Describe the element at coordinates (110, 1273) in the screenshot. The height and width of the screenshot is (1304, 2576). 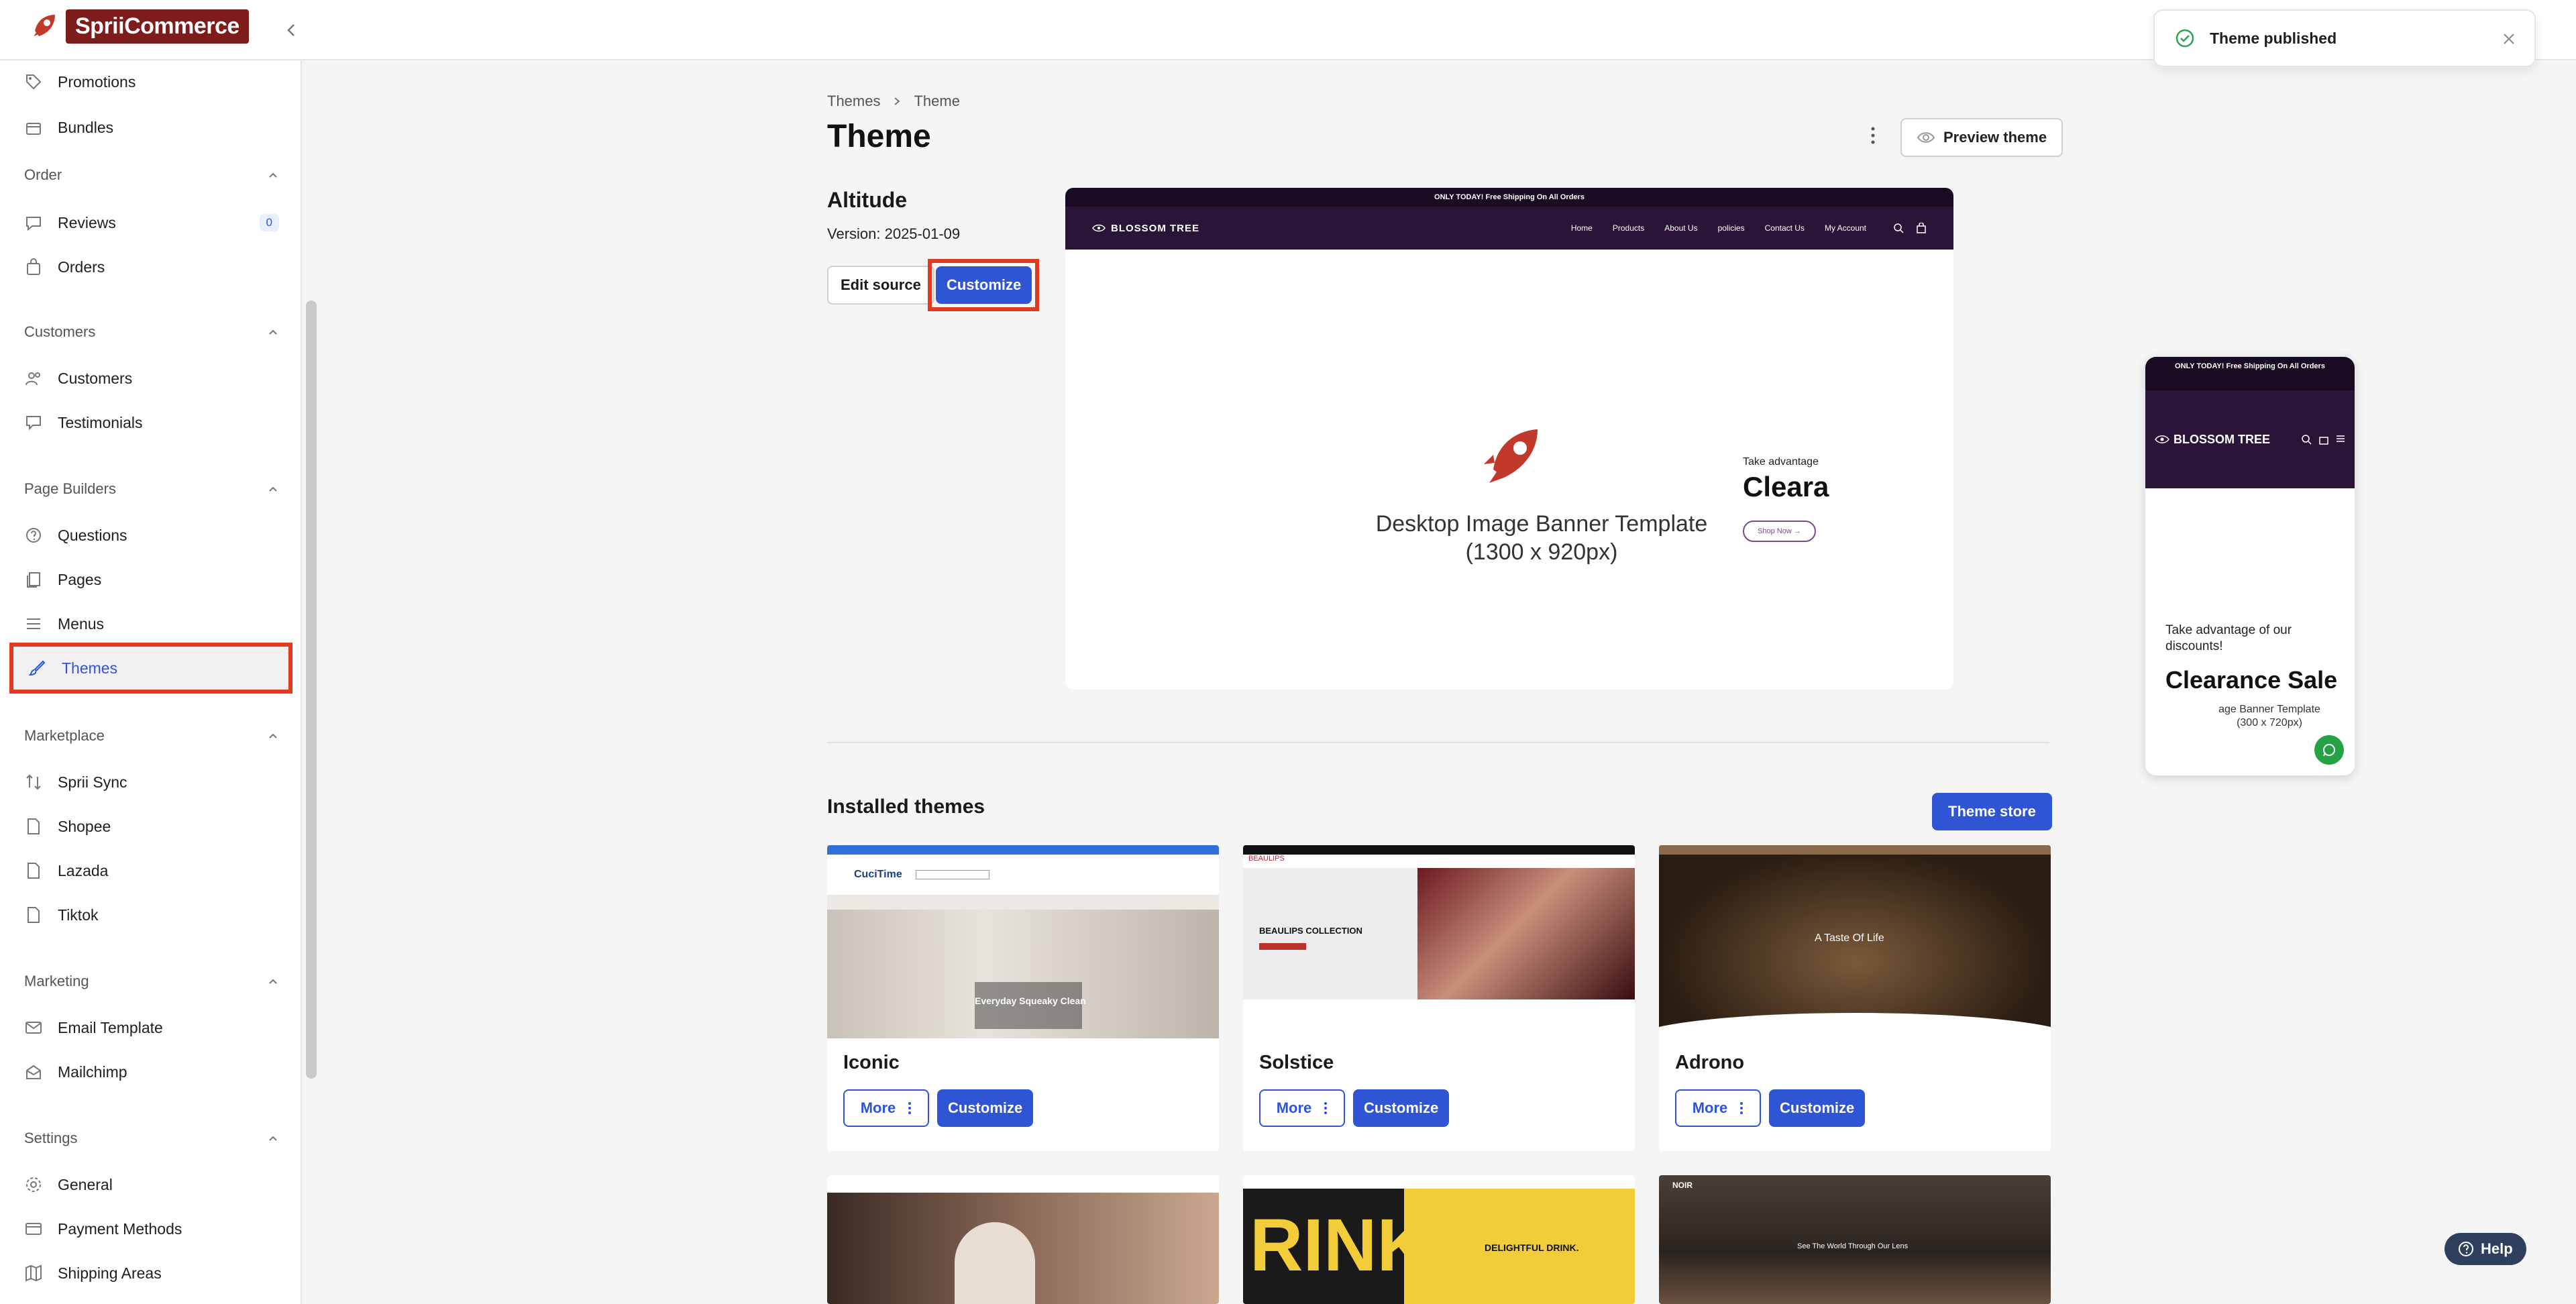
I see `sidebar-item-label: Shipping Areas` at that location.